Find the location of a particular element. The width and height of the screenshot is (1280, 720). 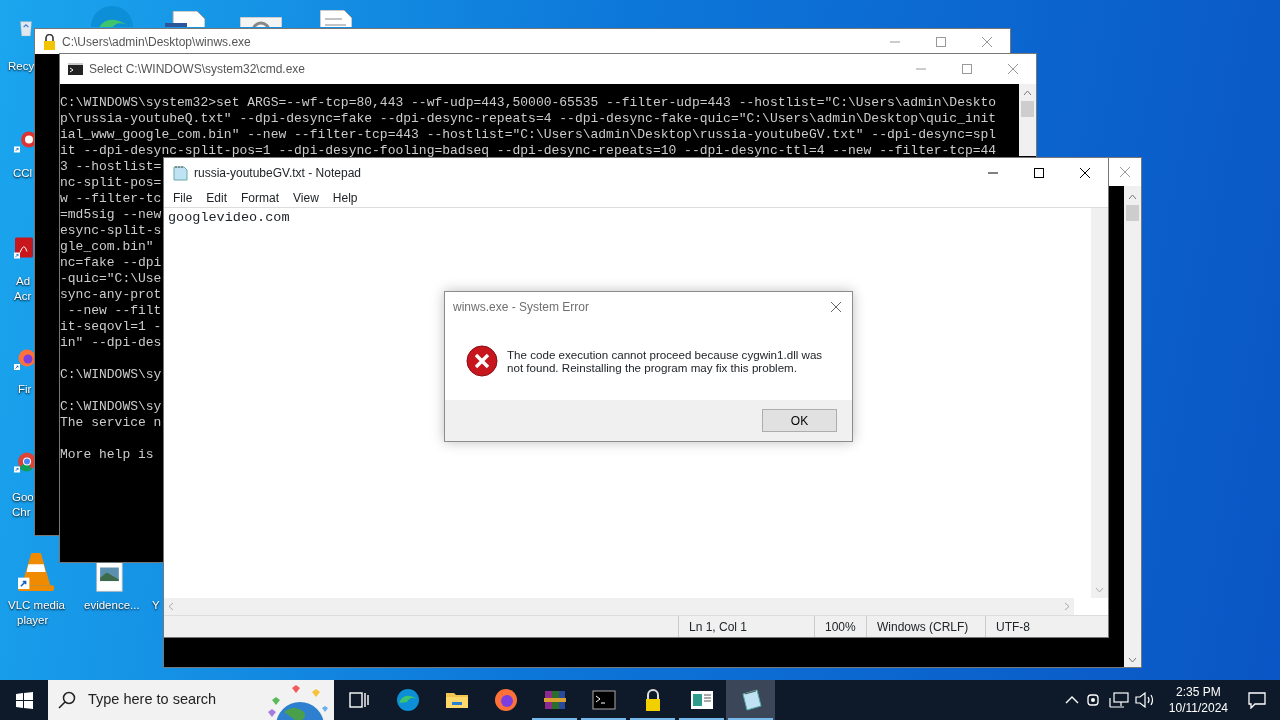

notepad-icon is located at coordinates (180, 173).